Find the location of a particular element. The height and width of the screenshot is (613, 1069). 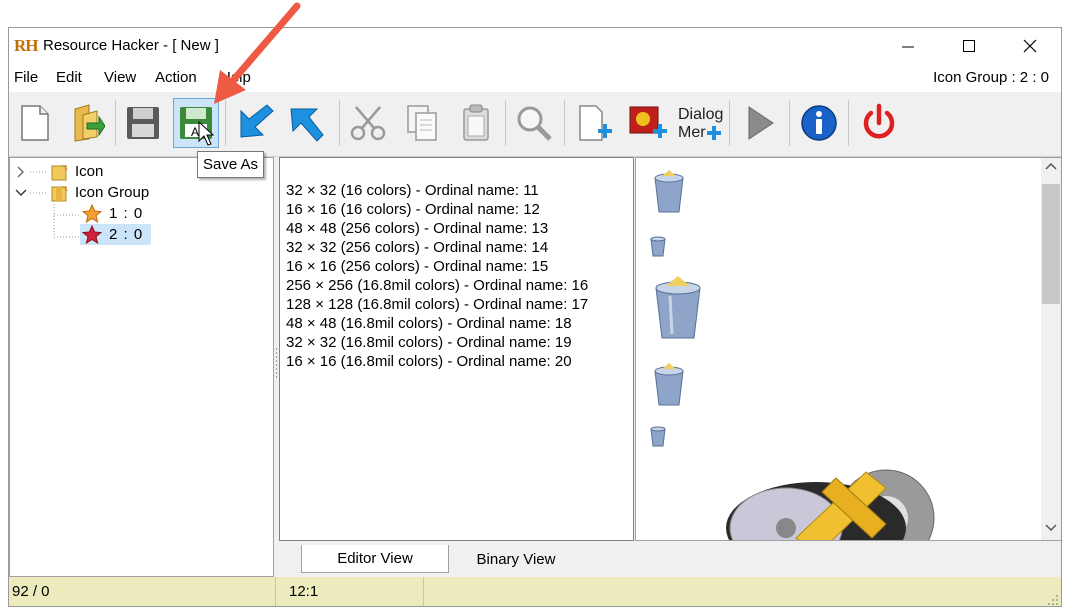

list-item: 16 × 16 (16 colors) - Ordinal name: 12 is located at coordinates (413, 209).